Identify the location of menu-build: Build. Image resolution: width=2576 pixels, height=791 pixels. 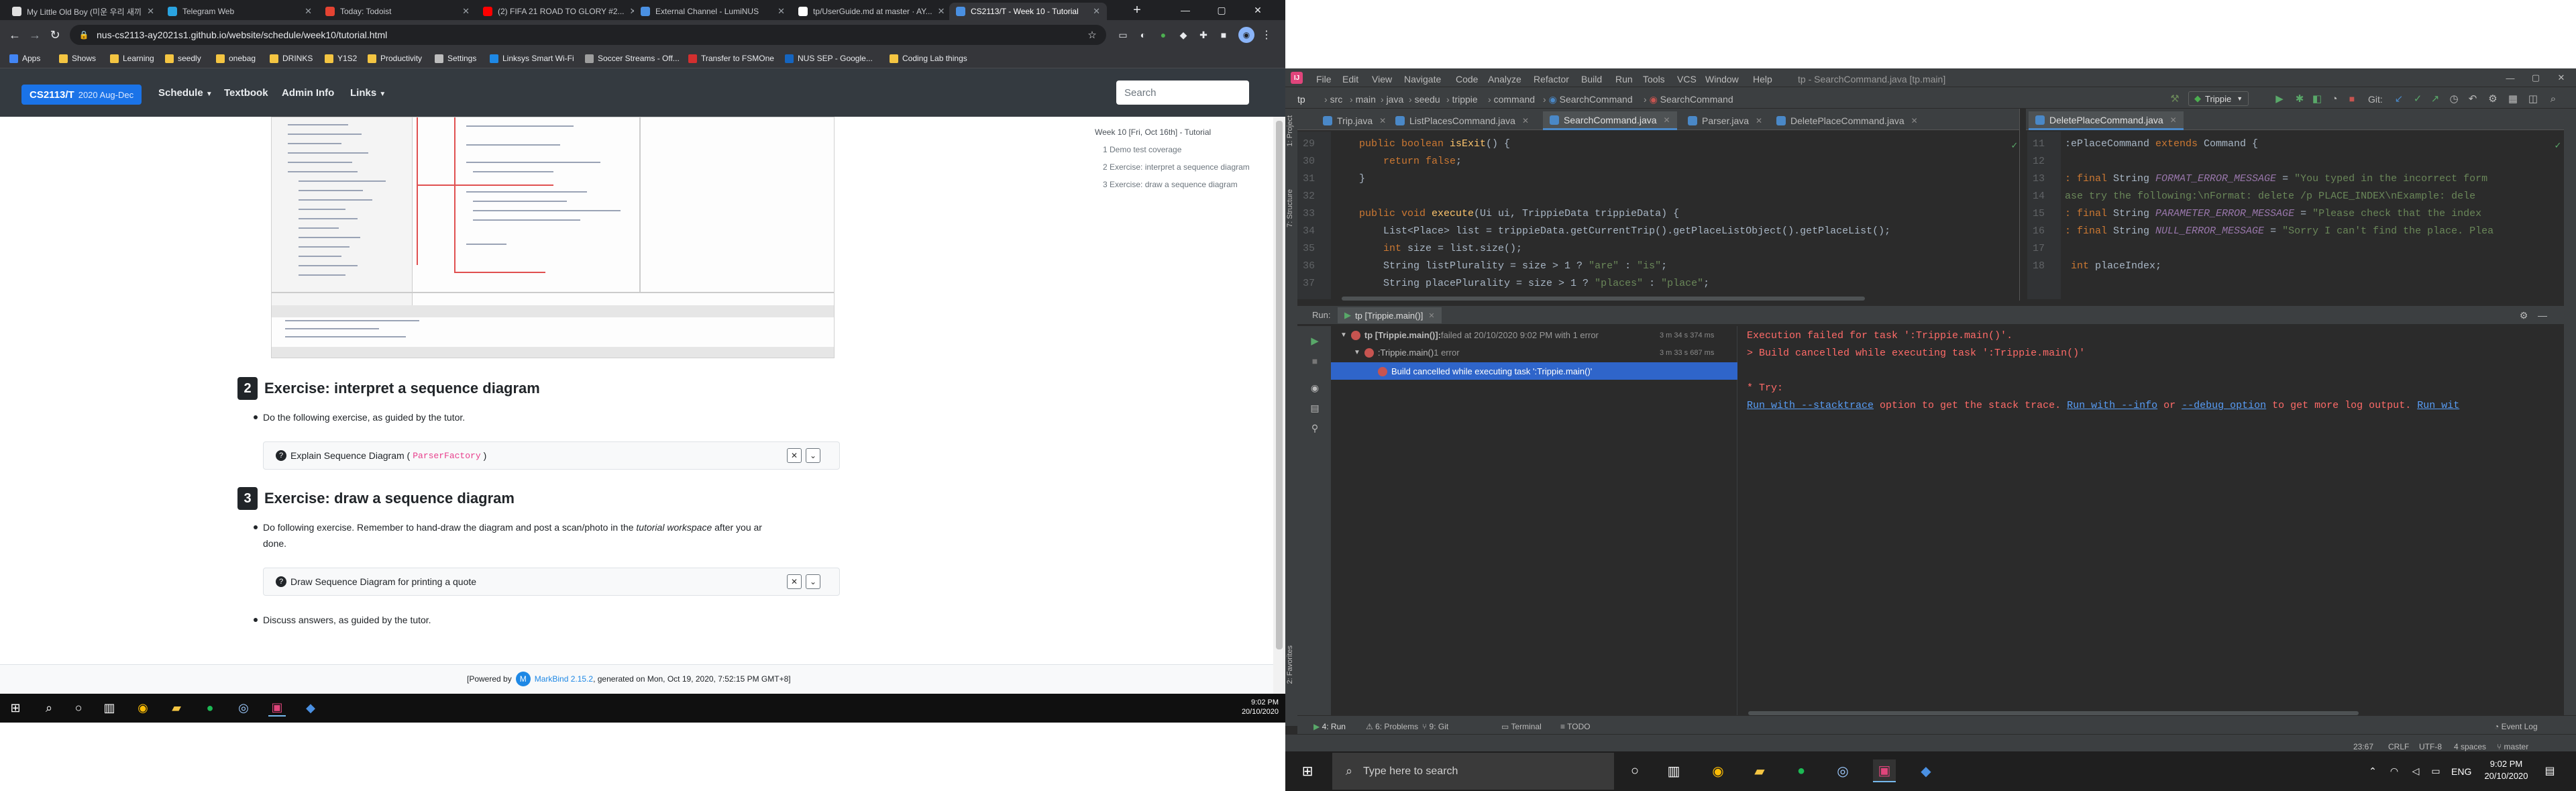
(1591, 79).